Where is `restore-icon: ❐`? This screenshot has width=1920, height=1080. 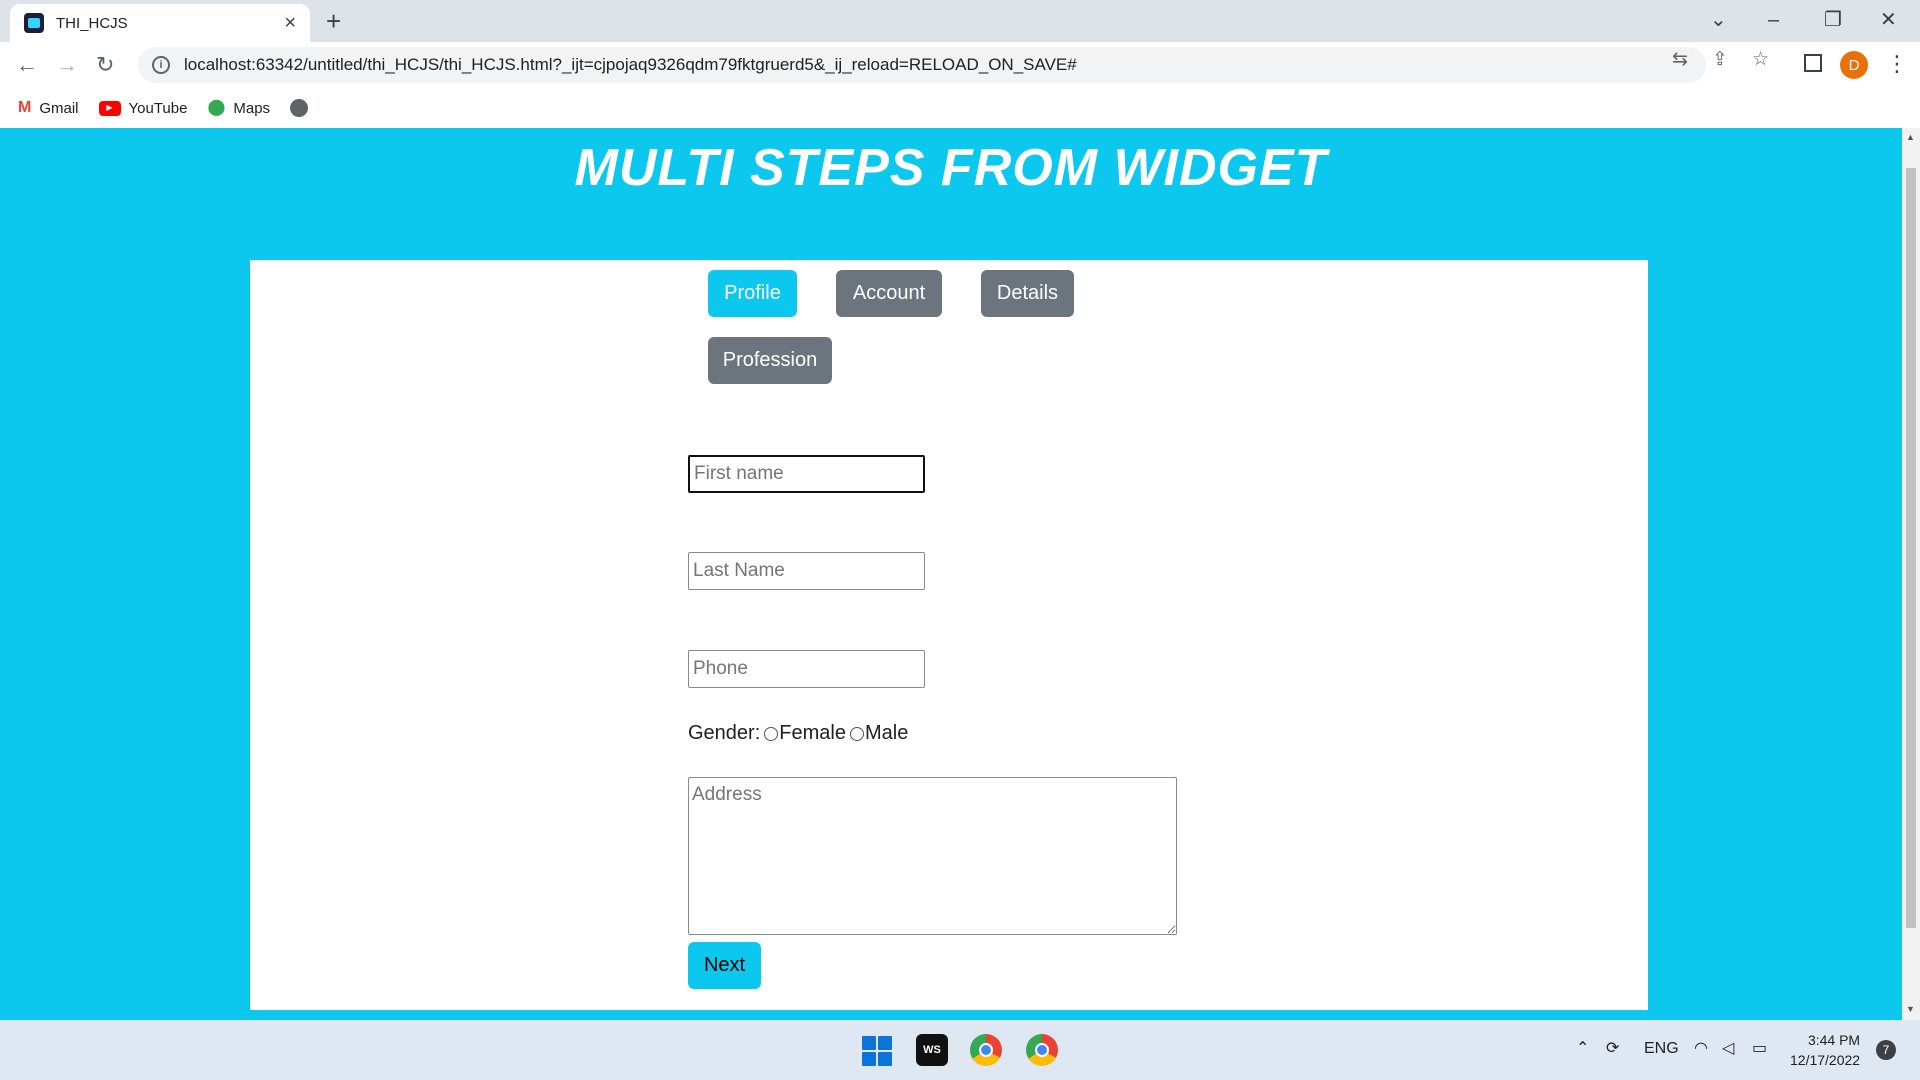
restore-icon: ❐ is located at coordinates (1833, 20).